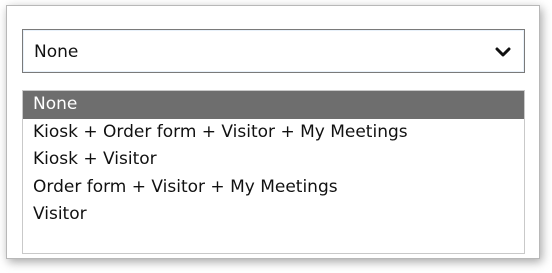 The width and height of the screenshot is (552, 273). What do you see at coordinates (273, 215) in the screenshot?
I see `option-visitor: Visitor` at bounding box center [273, 215].